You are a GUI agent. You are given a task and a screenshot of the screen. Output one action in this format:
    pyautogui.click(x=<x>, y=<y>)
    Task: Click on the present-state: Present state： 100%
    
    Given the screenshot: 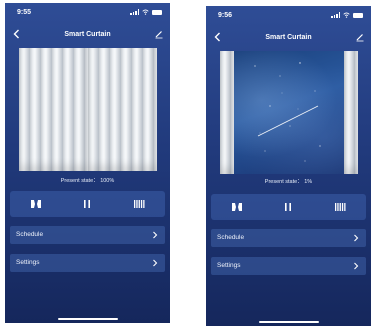 What is the action you would take?
    pyautogui.click(x=87, y=180)
    